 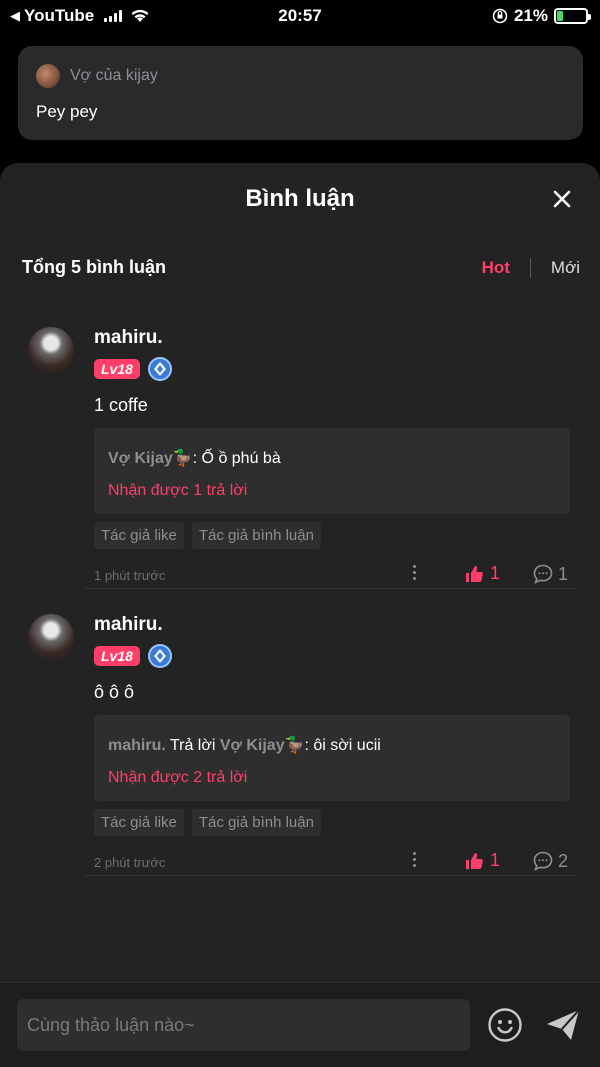 What do you see at coordinates (243, 1025) in the screenshot?
I see `comment-input` at bounding box center [243, 1025].